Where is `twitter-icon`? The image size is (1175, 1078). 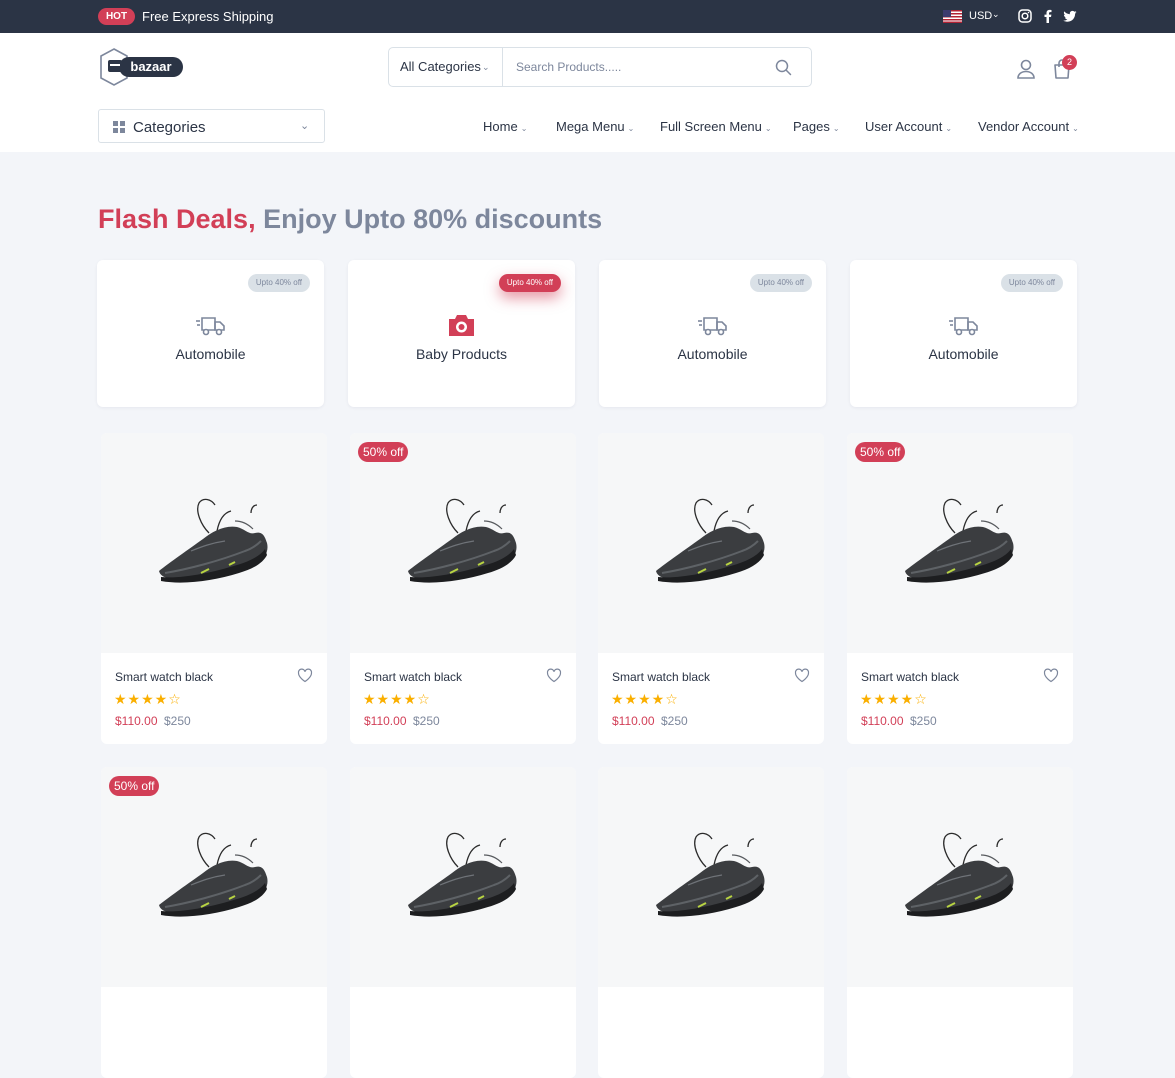 twitter-icon is located at coordinates (1070, 16).